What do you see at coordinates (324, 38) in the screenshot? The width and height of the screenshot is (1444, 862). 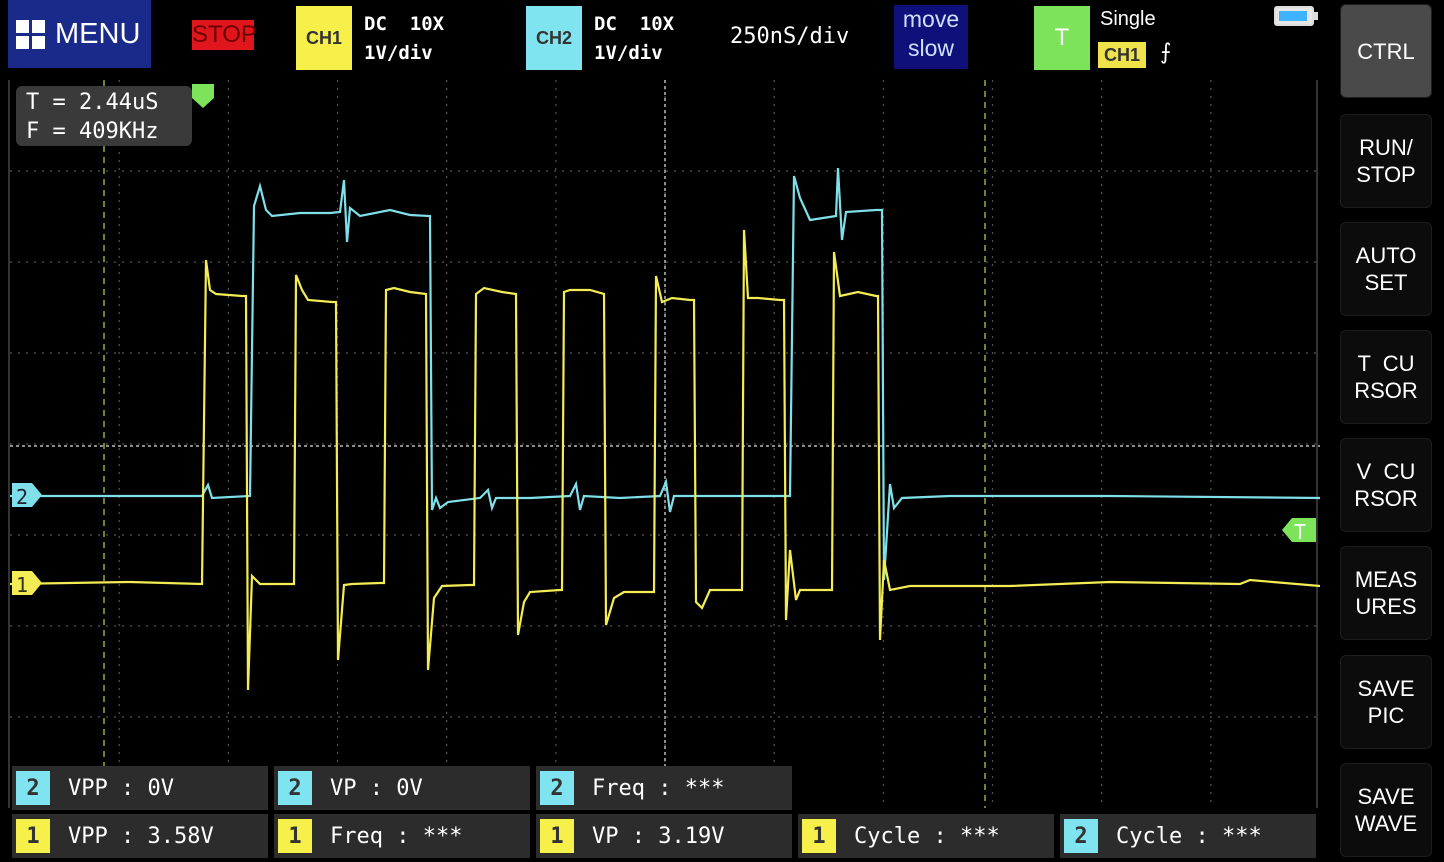 I see `ch1-button: CH1` at bounding box center [324, 38].